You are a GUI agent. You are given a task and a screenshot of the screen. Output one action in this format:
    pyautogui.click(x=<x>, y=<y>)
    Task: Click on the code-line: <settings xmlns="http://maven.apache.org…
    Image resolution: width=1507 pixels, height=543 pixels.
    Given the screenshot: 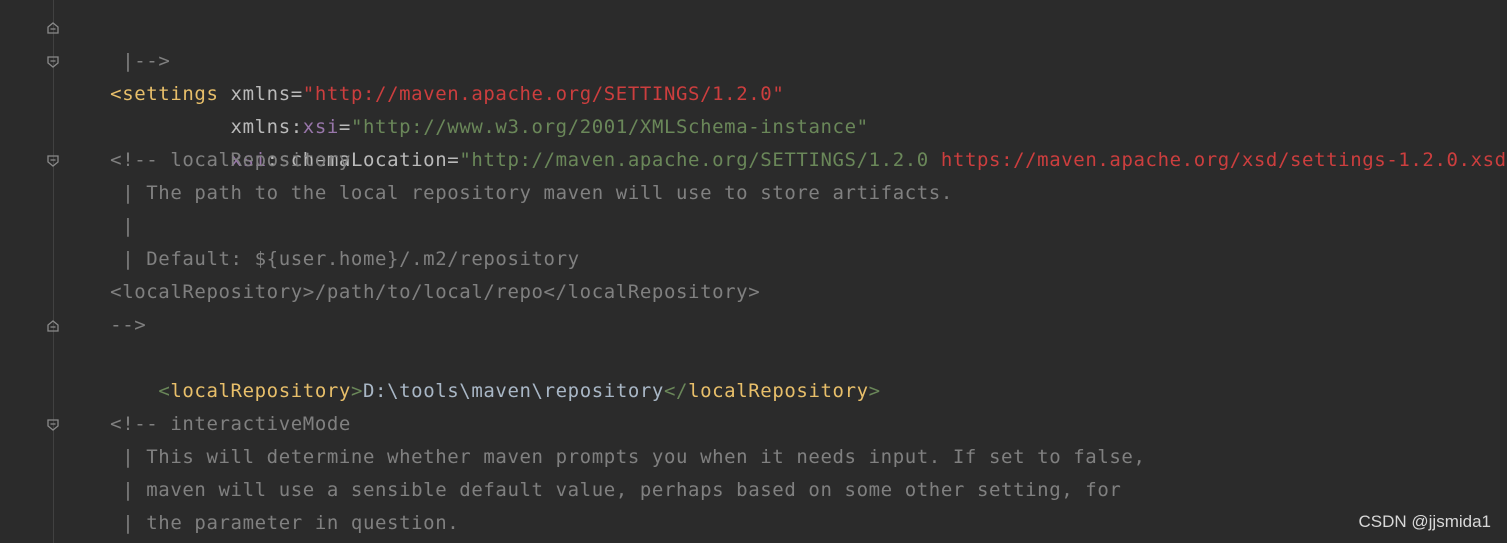 What is the action you would take?
    pyautogui.click(x=423, y=75)
    